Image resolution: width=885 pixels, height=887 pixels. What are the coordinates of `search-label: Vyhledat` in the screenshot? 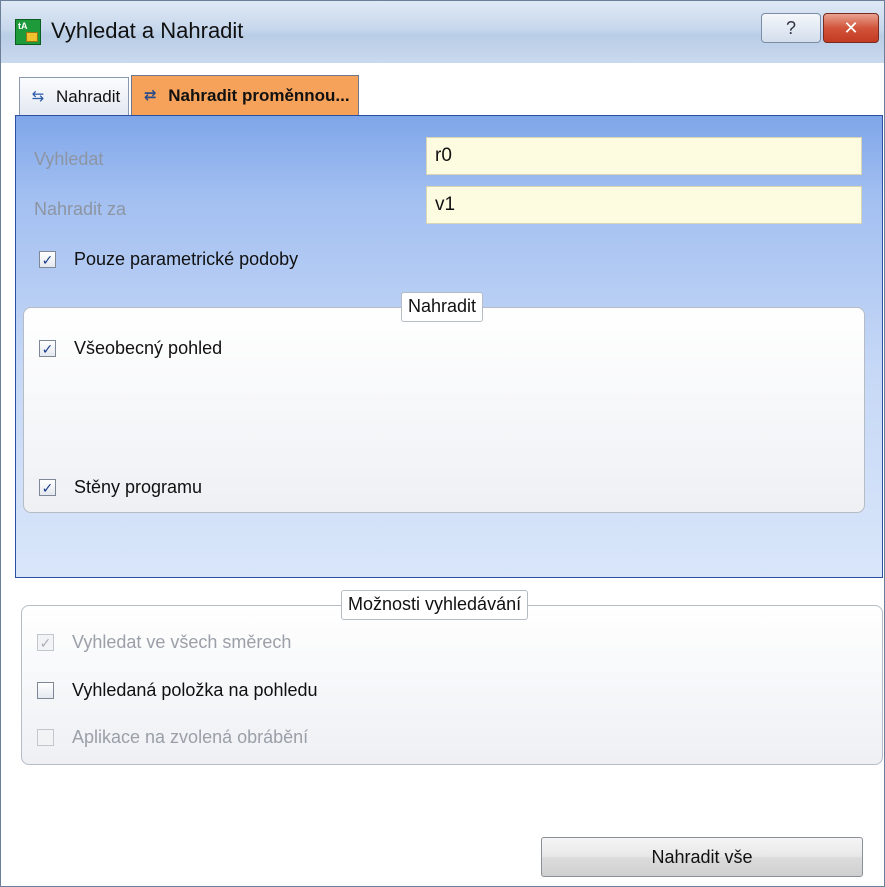 It's located at (69, 159).